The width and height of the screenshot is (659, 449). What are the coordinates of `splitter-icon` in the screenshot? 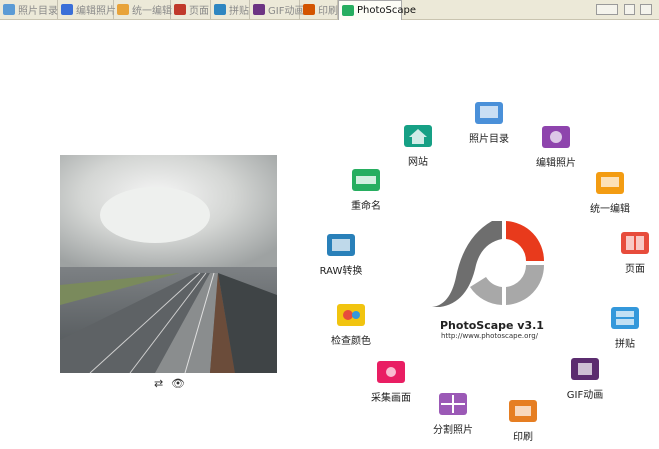 It's located at (453, 404).